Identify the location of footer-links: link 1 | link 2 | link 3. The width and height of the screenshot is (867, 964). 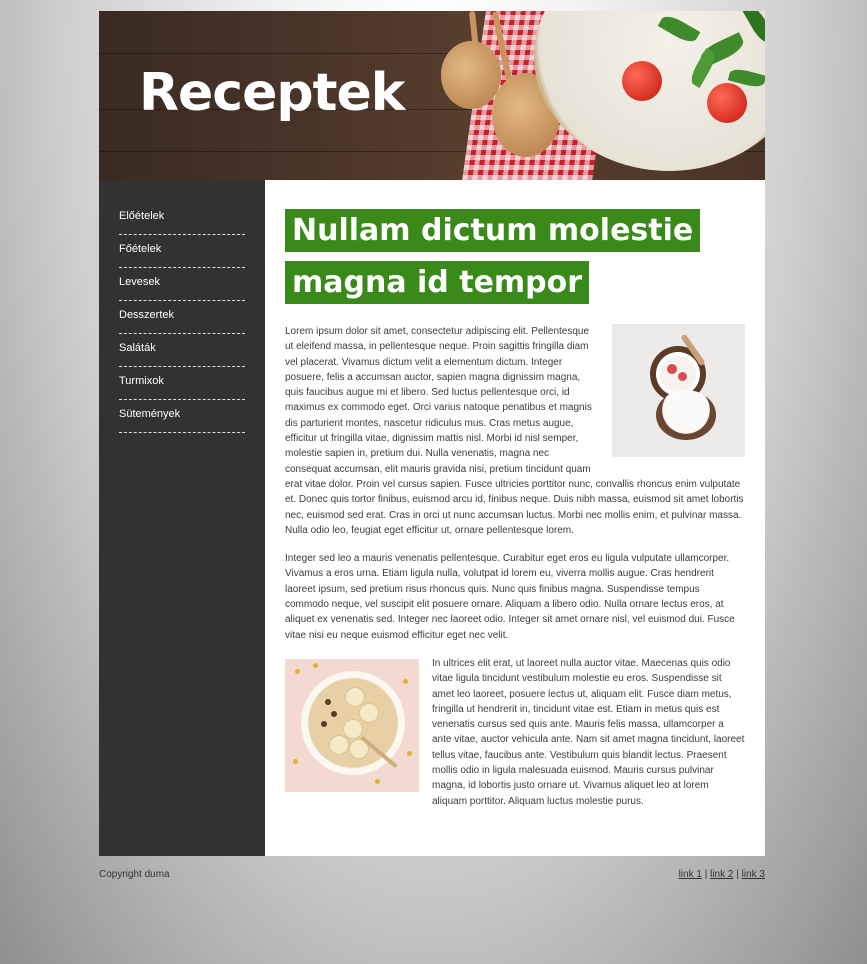
(722, 874).